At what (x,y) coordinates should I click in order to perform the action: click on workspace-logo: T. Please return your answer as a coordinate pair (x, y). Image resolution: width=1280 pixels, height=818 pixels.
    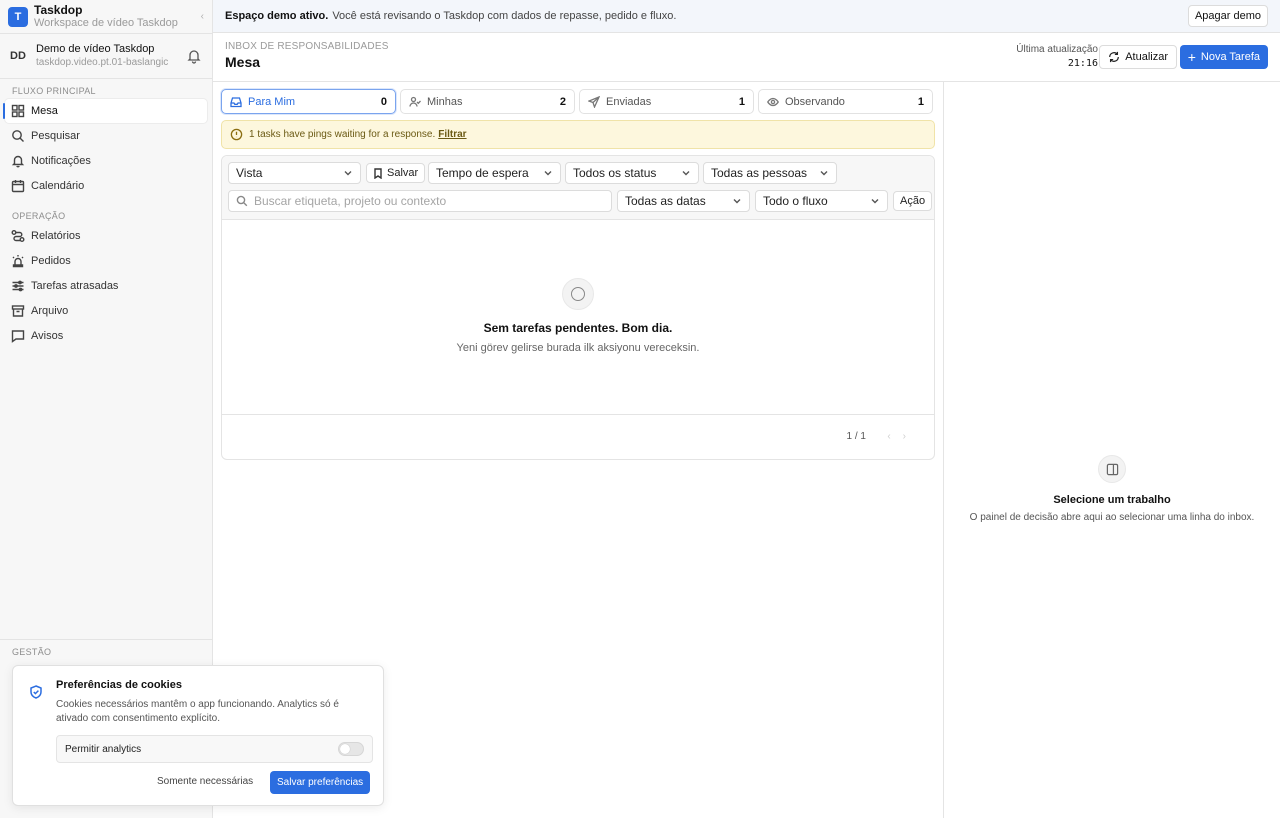
    Looking at the image, I should click on (18, 16).